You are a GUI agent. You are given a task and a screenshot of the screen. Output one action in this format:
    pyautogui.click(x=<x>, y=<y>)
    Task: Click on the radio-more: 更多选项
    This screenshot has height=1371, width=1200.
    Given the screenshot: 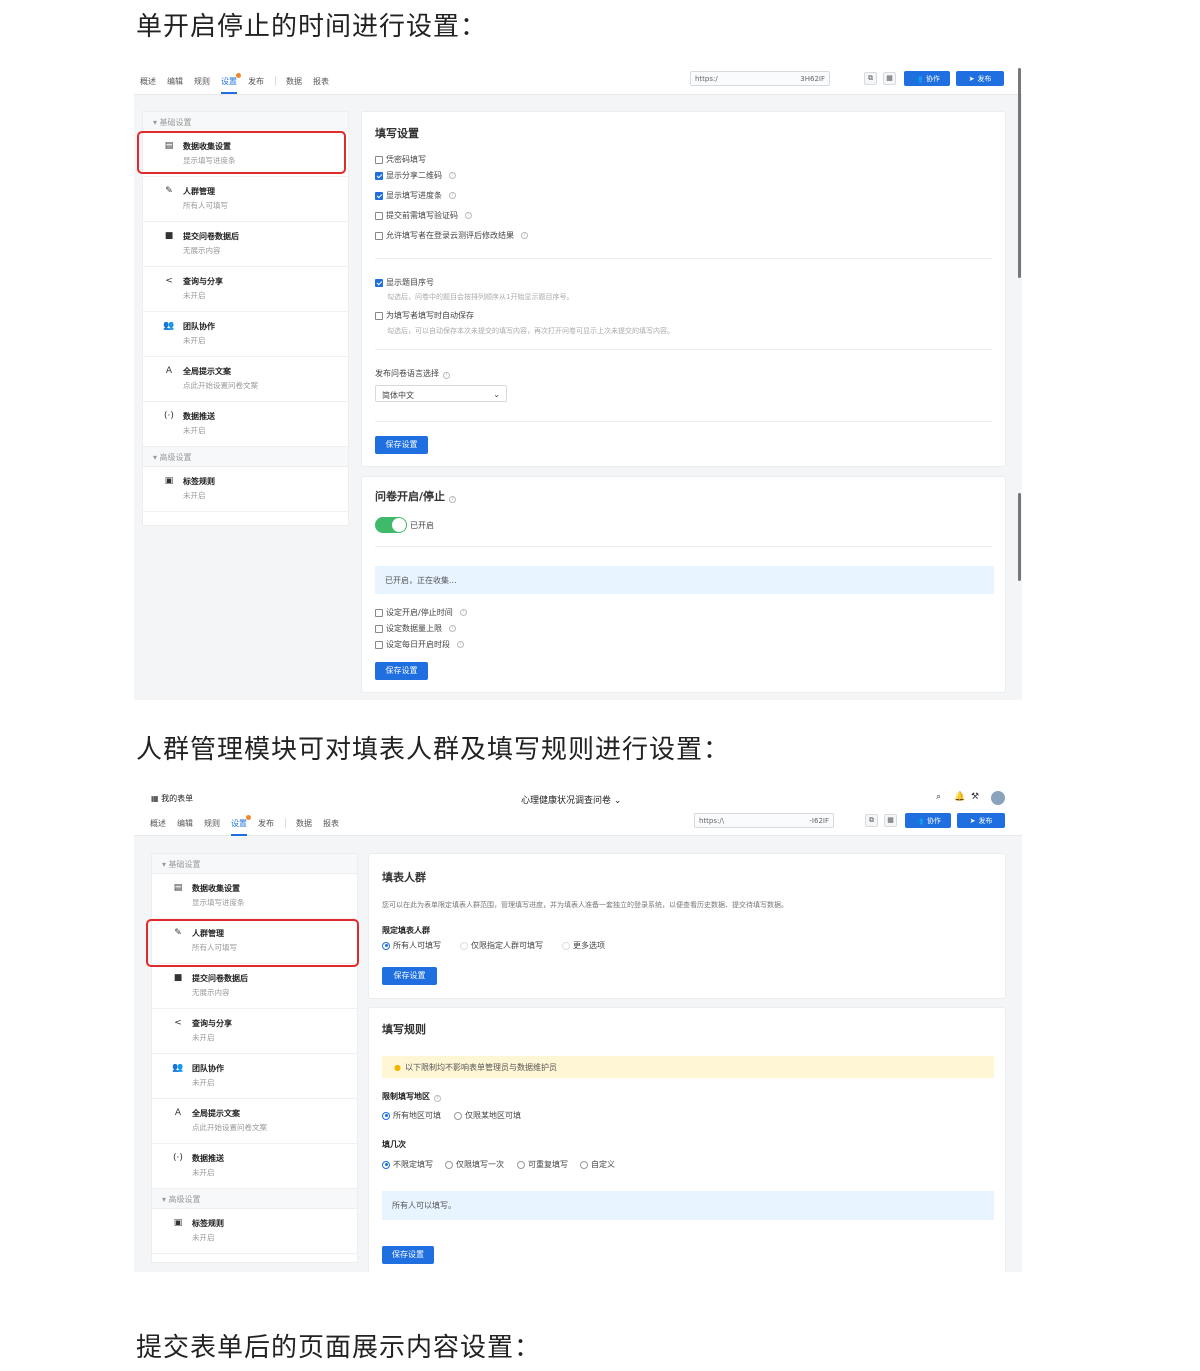 What is the action you would take?
    pyautogui.click(x=583, y=945)
    